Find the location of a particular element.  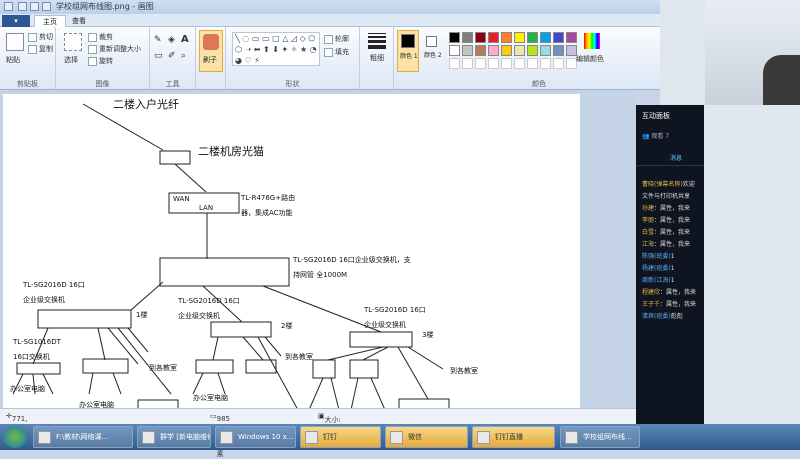

size-button: 粗细 is located at coordinates (377, 58).